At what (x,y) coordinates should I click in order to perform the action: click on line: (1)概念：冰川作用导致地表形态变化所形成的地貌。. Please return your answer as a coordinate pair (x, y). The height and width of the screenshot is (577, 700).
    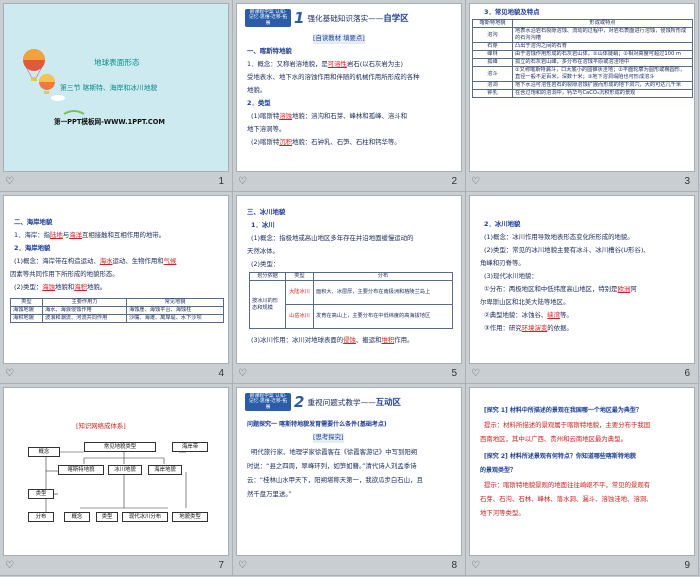
    Looking at the image, I should click on (559, 237).